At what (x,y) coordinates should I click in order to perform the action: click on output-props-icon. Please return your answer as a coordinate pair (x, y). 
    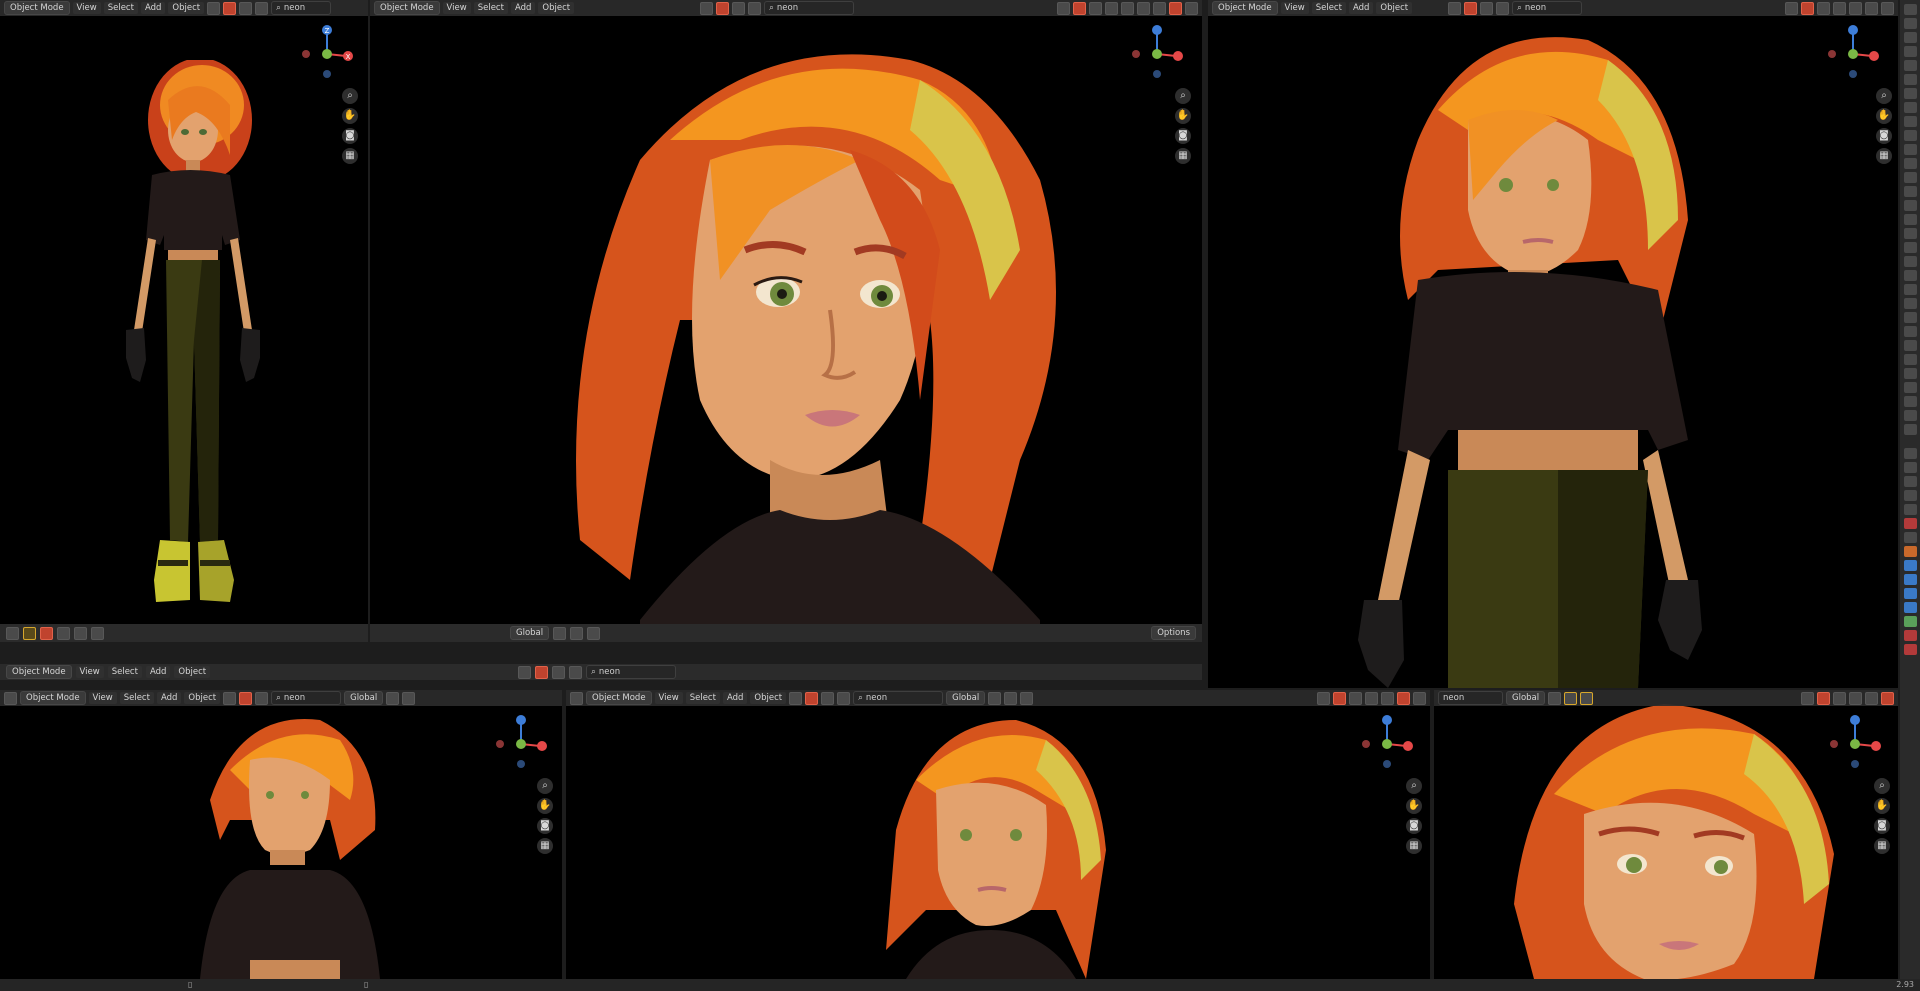
    Looking at the image, I should click on (1910, 481).